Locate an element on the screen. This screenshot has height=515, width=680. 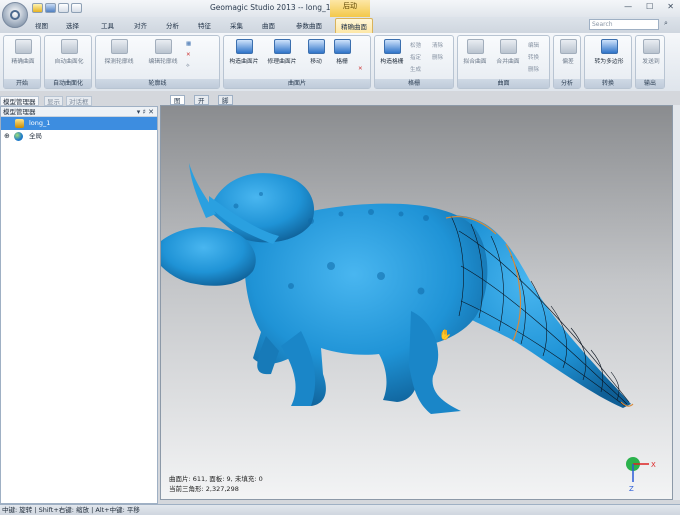
contour-tool-icon: ▦ is located at coordinates (188, 44).